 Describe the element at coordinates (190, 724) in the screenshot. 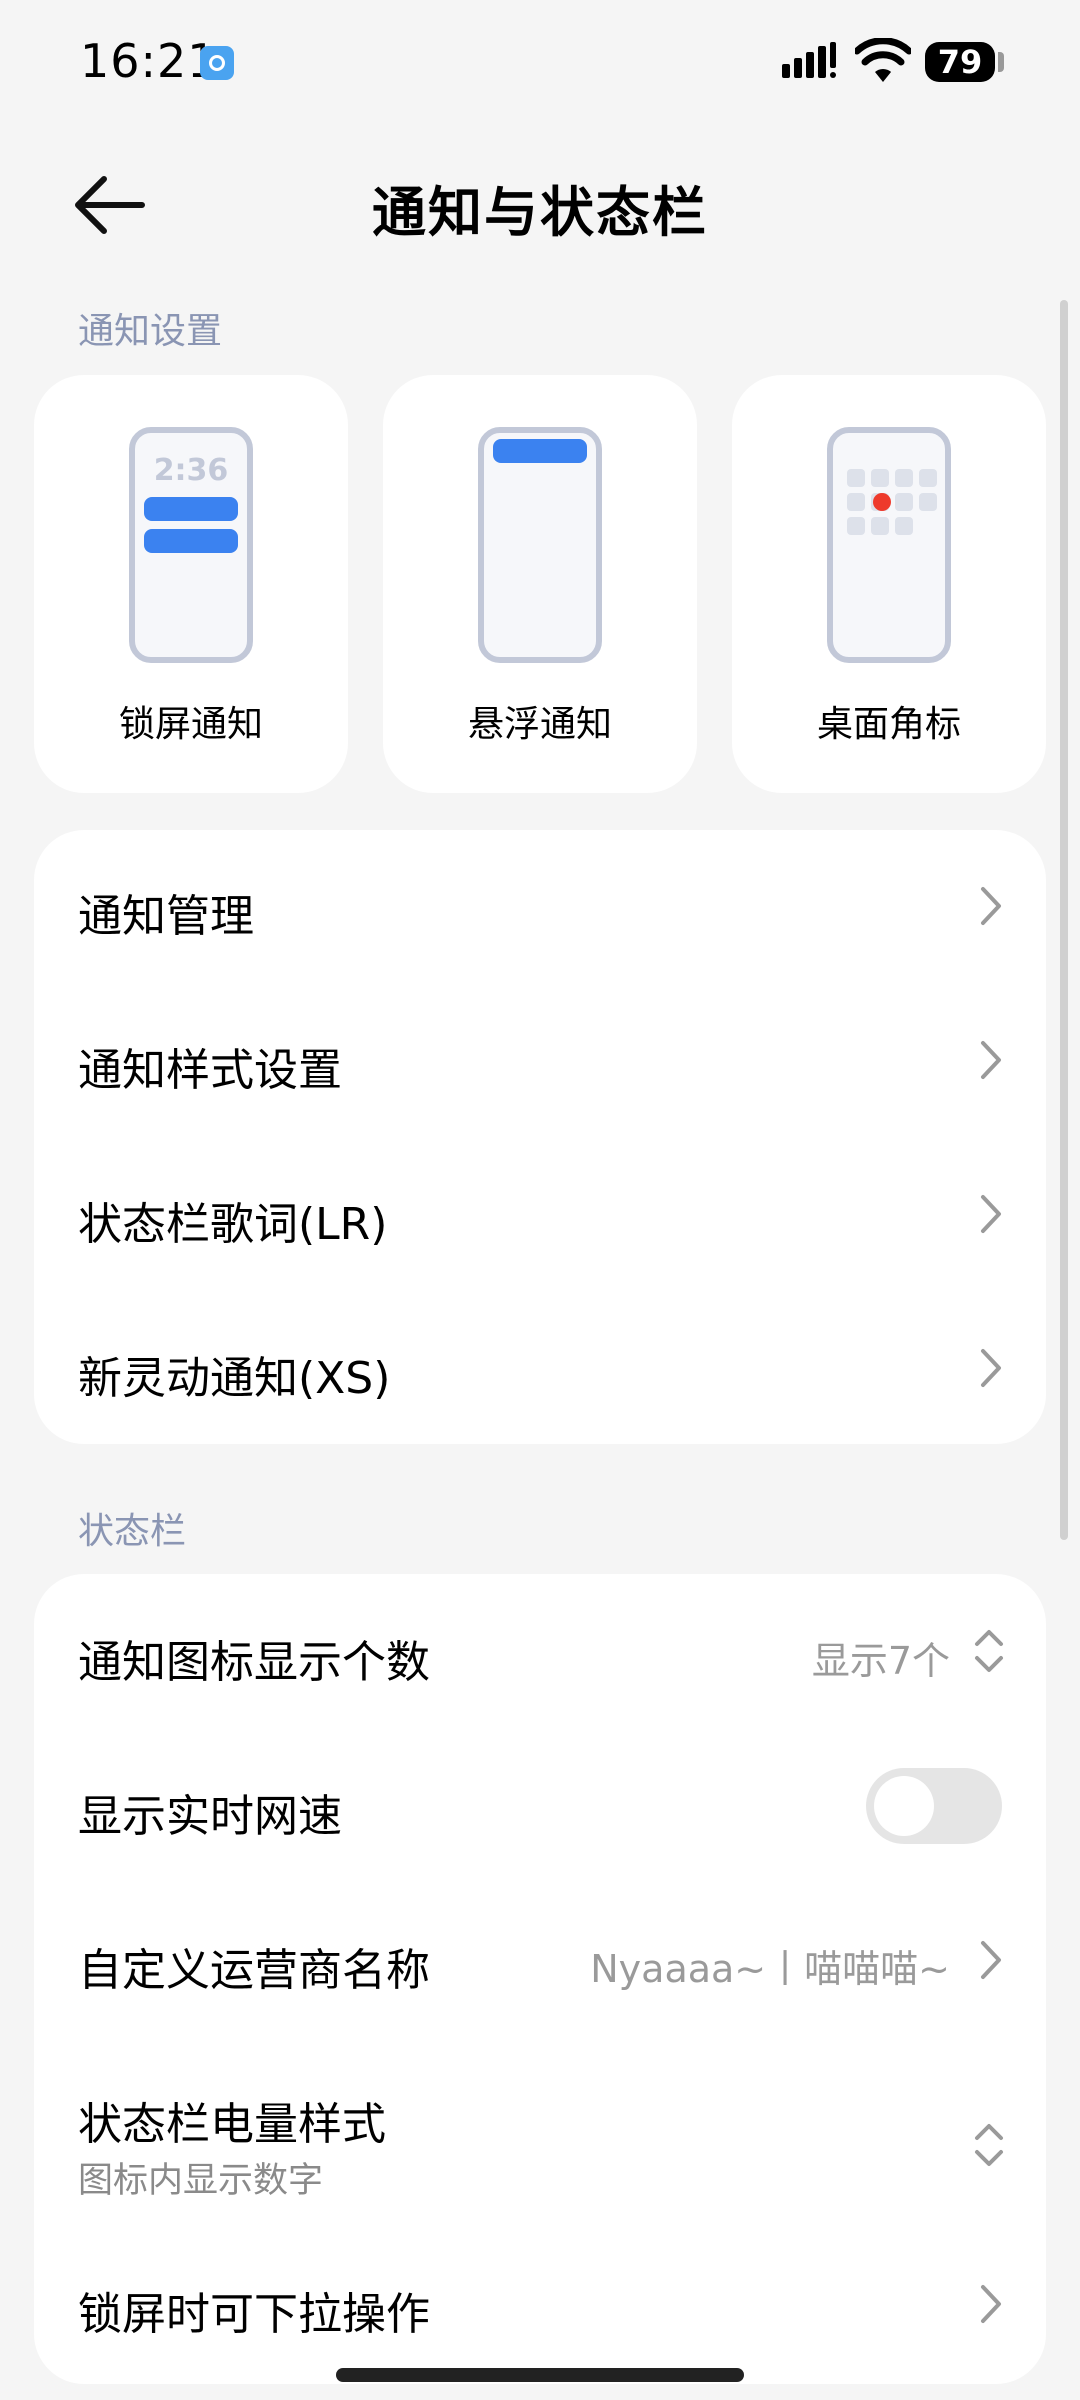

I see `tile-label: 锁屏通知` at that location.